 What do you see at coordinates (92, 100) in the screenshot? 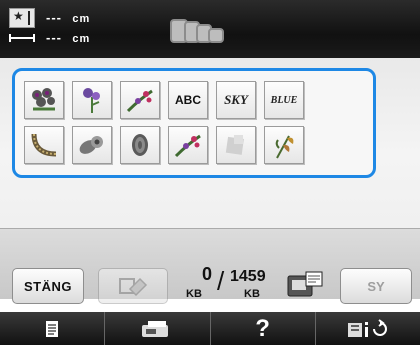
I see `flower-sprig-pattern` at bounding box center [92, 100].